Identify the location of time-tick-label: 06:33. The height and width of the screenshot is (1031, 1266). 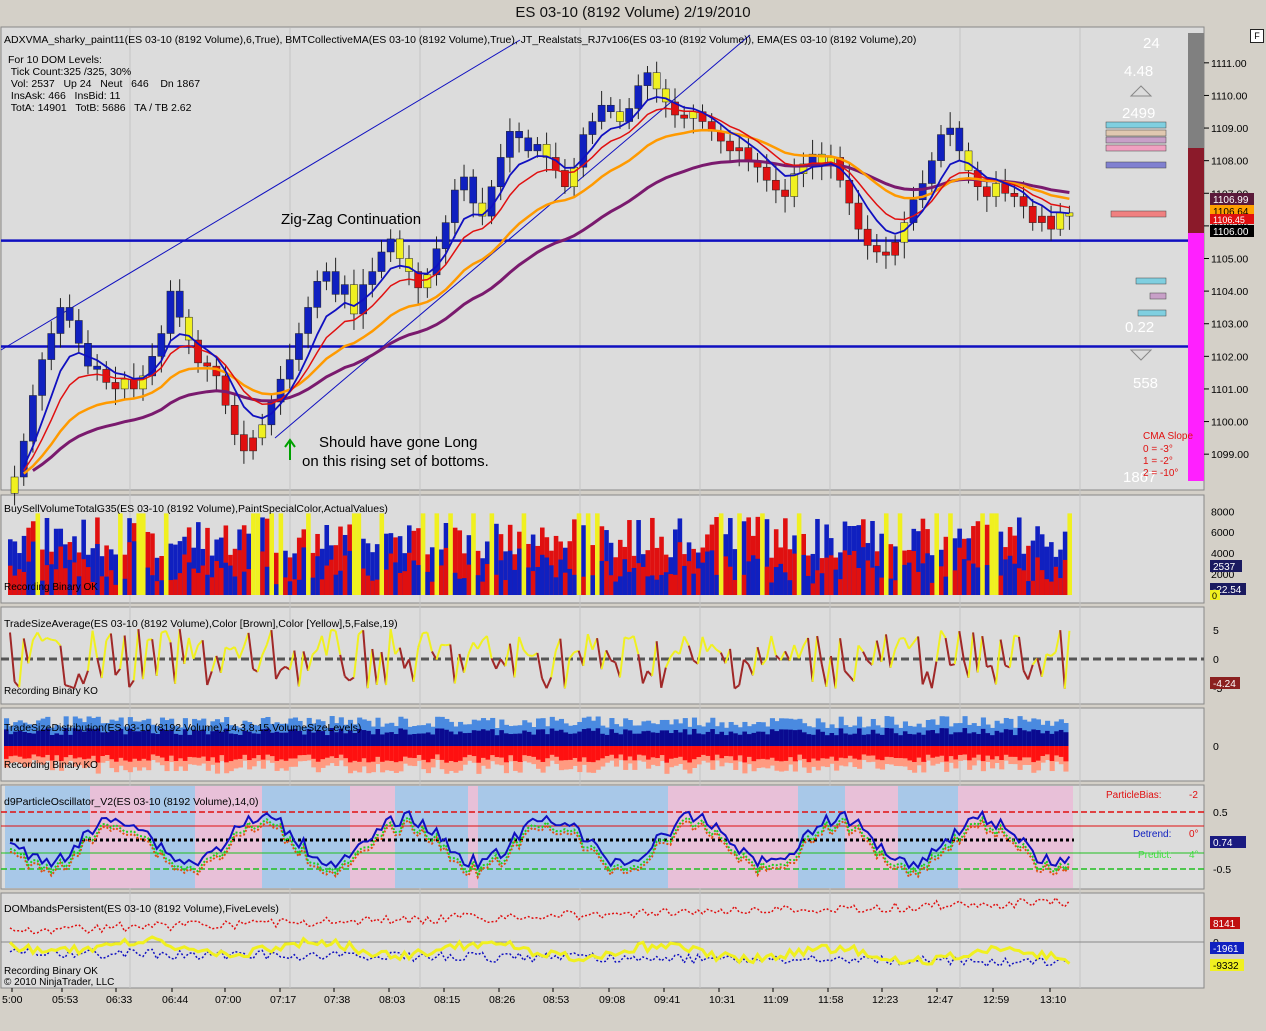
(119, 1000).